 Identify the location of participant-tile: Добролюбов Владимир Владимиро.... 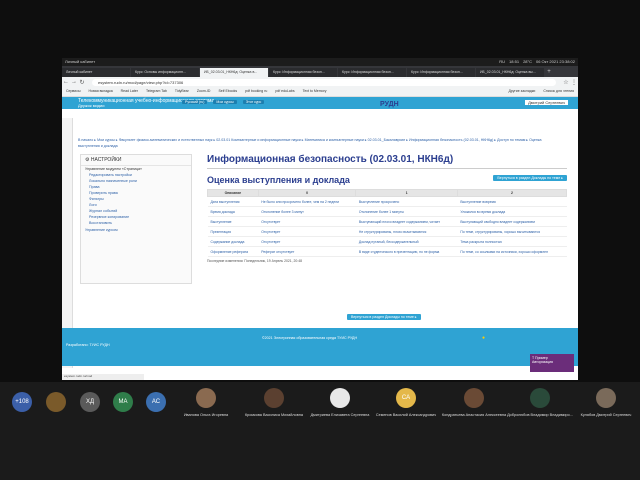
(540, 402).